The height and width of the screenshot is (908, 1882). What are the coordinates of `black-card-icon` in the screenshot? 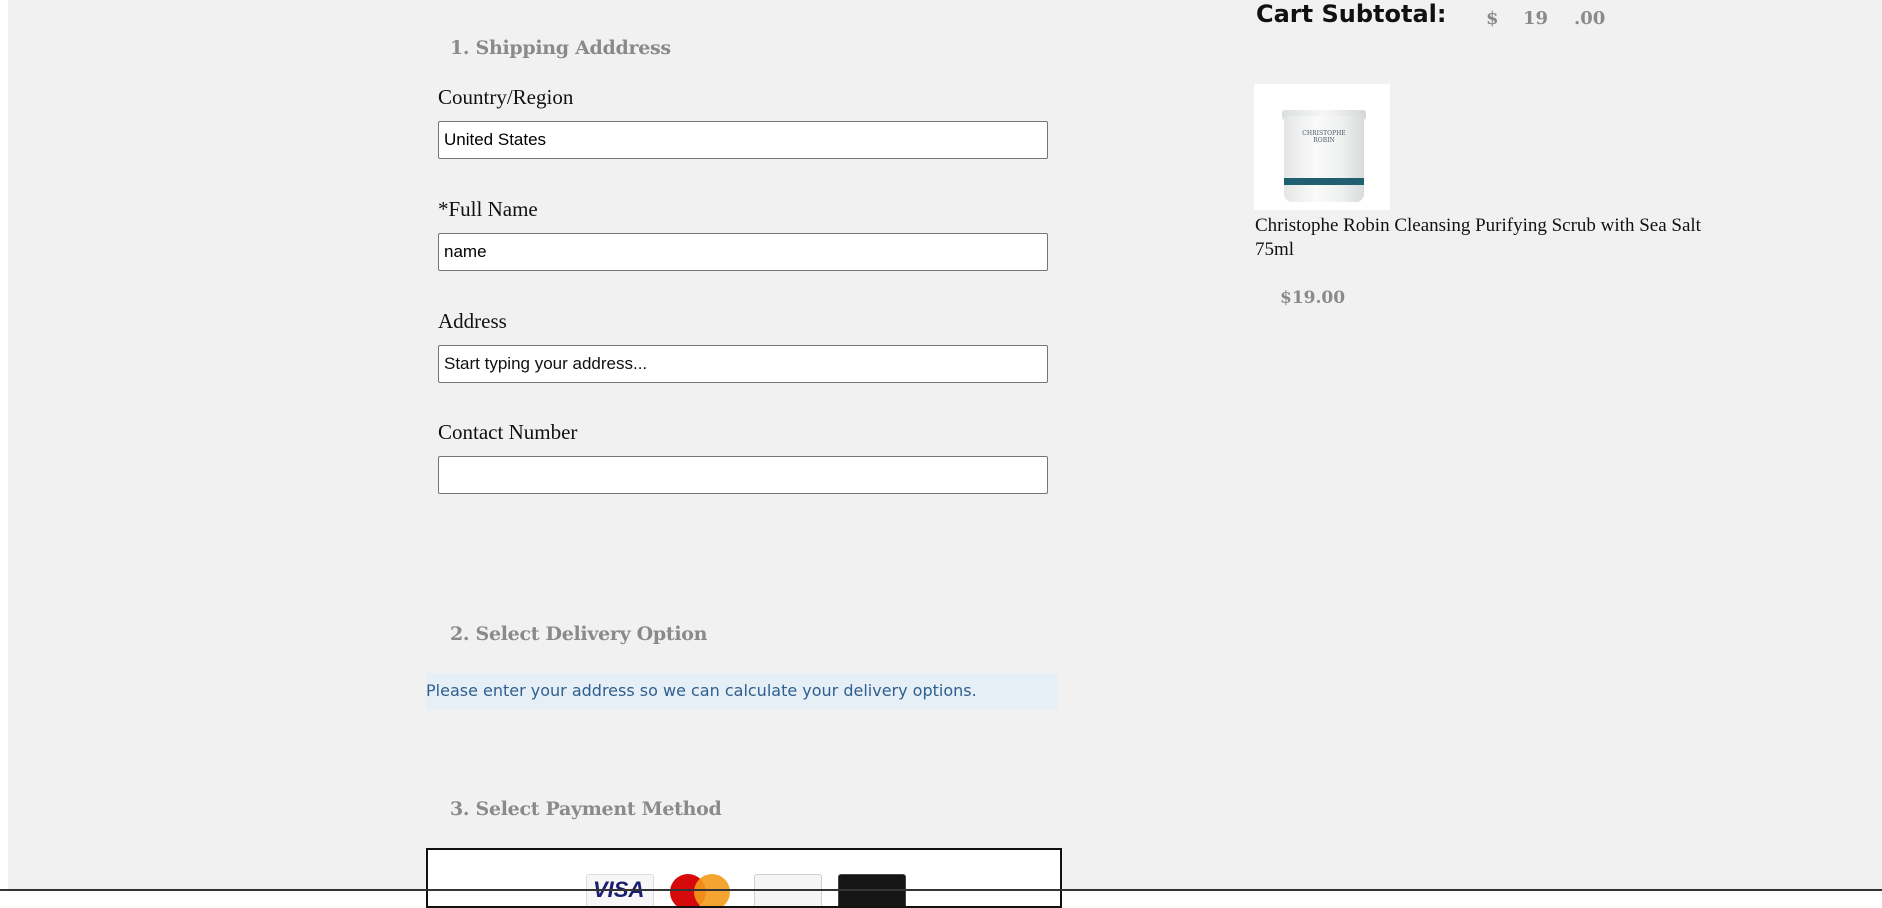 It's located at (872, 890).